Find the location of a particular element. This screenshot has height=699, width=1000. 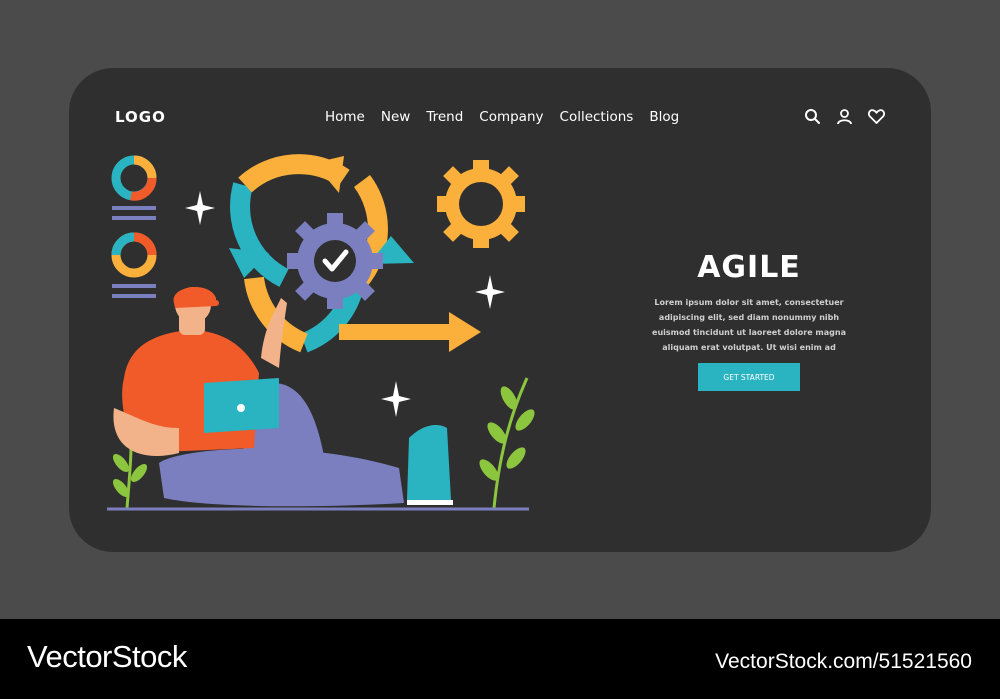

vectorstock-logo: VectorStock is located at coordinates (107, 656).